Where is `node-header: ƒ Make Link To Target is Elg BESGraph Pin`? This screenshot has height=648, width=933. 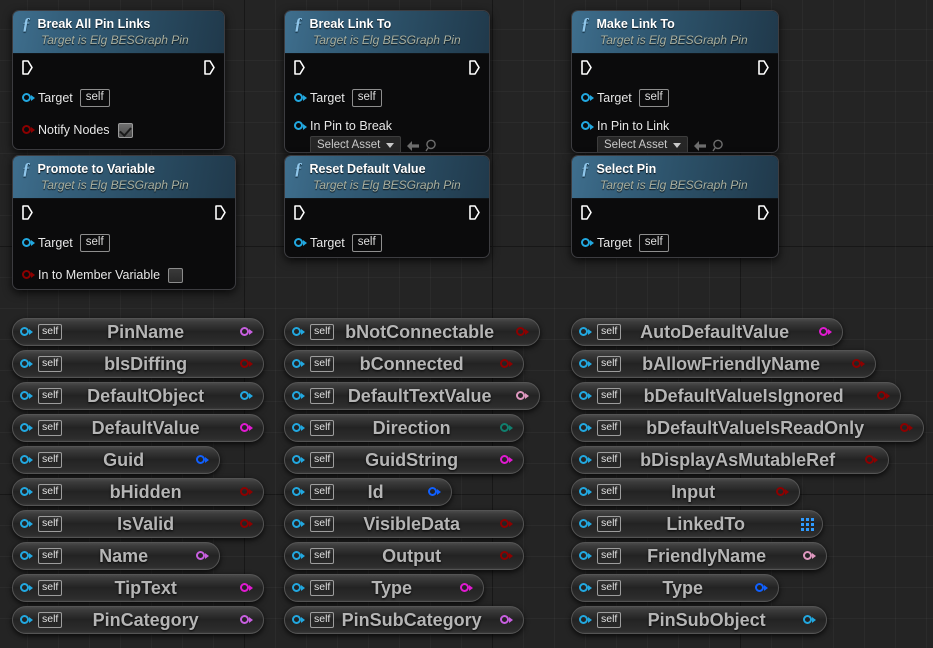 node-header: ƒ Make Link To Target is Elg BESGraph Pin is located at coordinates (675, 32).